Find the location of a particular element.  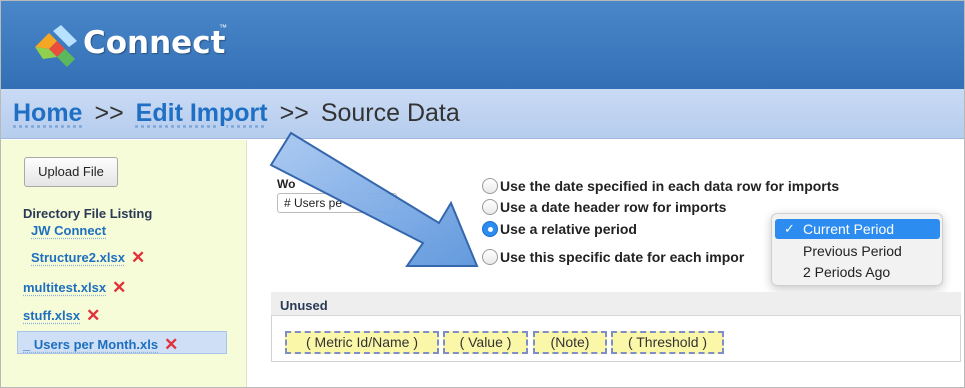

file-item-users-per-month: _ Users per Month.xls ✕ is located at coordinates (100, 344).